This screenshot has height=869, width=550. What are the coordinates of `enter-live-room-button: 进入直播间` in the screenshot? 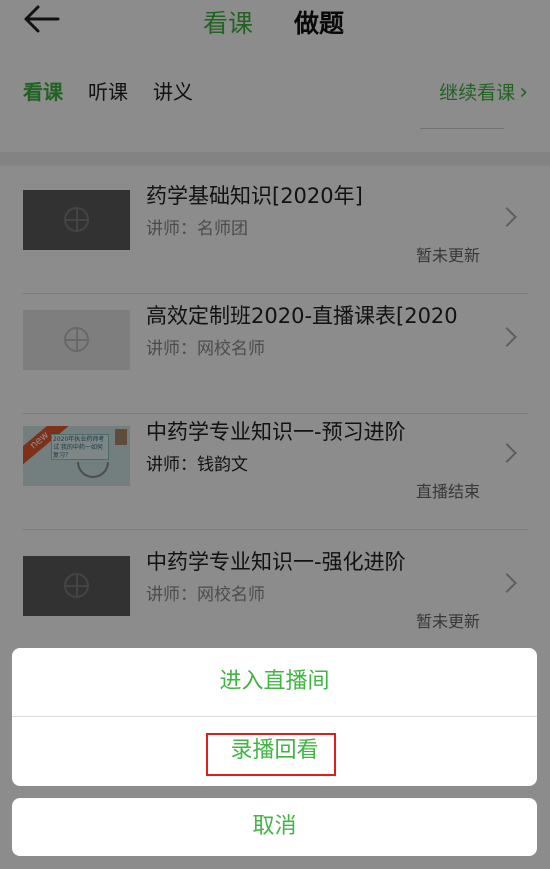 It's located at (274, 682).